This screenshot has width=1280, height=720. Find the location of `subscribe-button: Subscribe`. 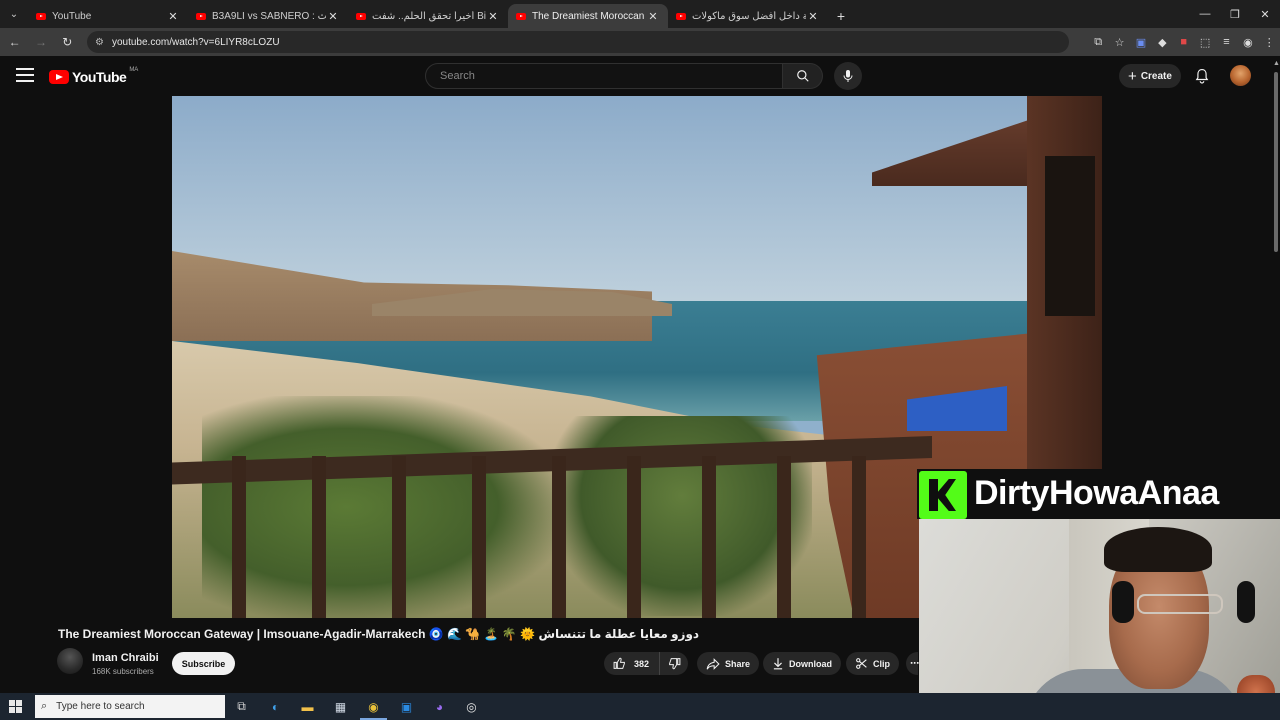

subscribe-button: Subscribe is located at coordinates (203, 663).